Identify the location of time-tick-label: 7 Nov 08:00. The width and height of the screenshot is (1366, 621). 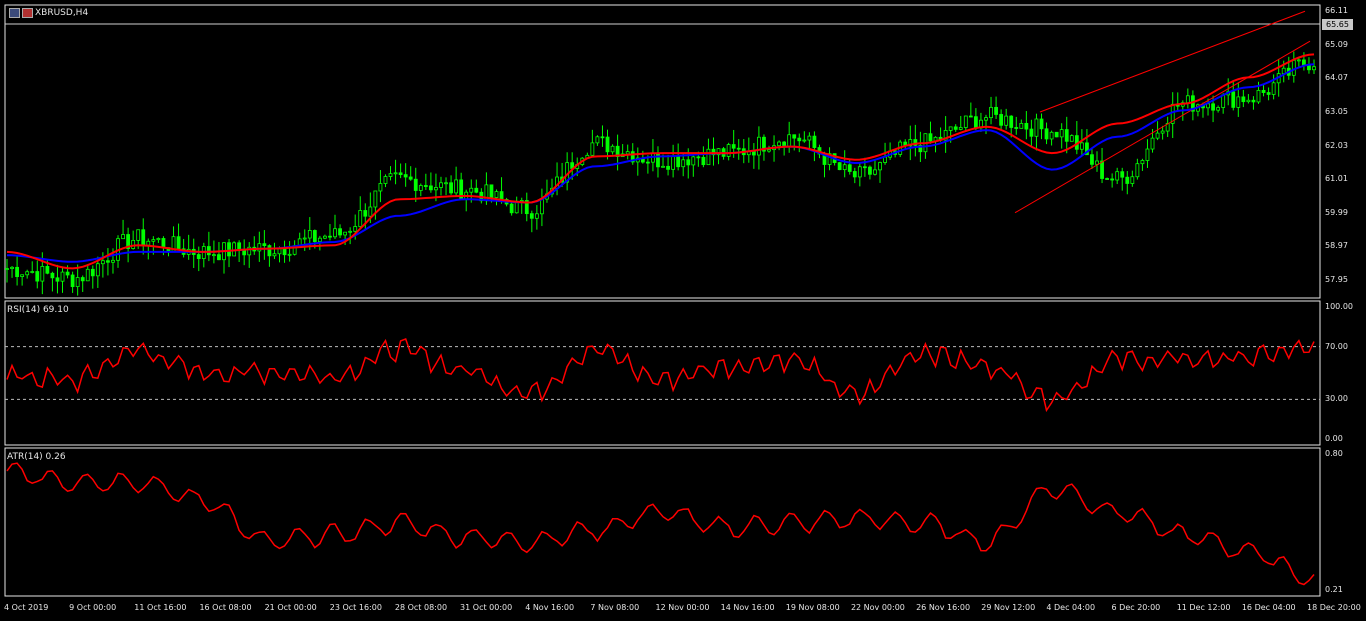
(615, 607).